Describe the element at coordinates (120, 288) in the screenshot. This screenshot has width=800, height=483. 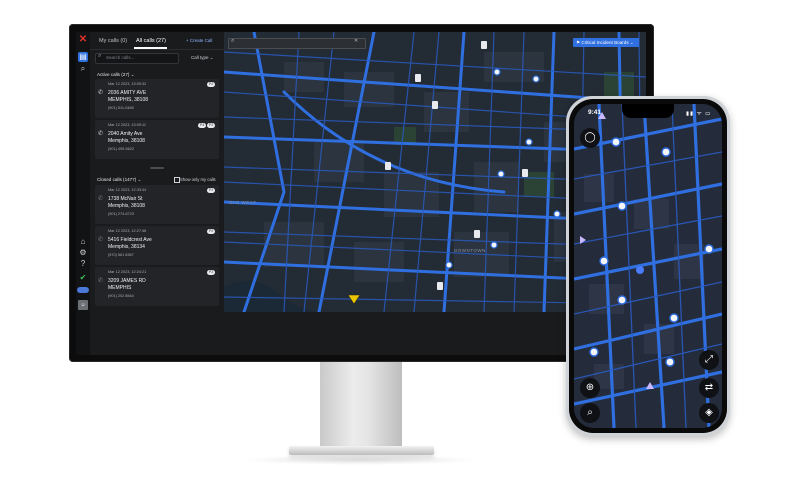
I see `call-city: MEMPHIS` at that location.